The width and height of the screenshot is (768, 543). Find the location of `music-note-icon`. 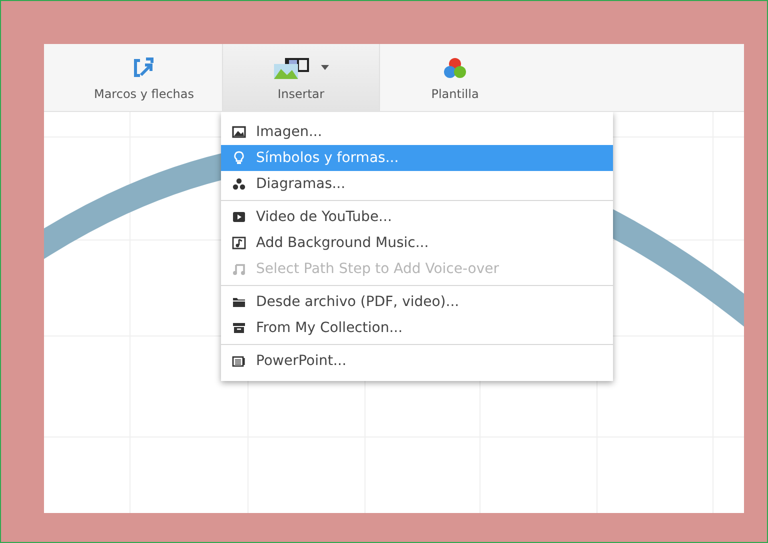

music-note-icon is located at coordinates (239, 243).